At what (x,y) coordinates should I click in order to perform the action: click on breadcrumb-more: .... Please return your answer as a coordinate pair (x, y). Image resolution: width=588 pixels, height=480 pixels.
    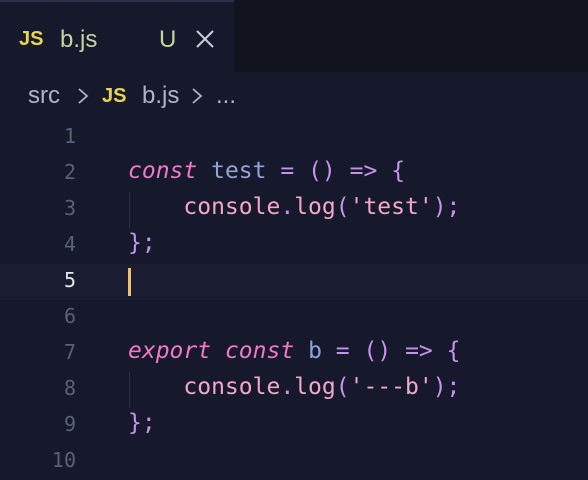
    Looking at the image, I should click on (226, 96).